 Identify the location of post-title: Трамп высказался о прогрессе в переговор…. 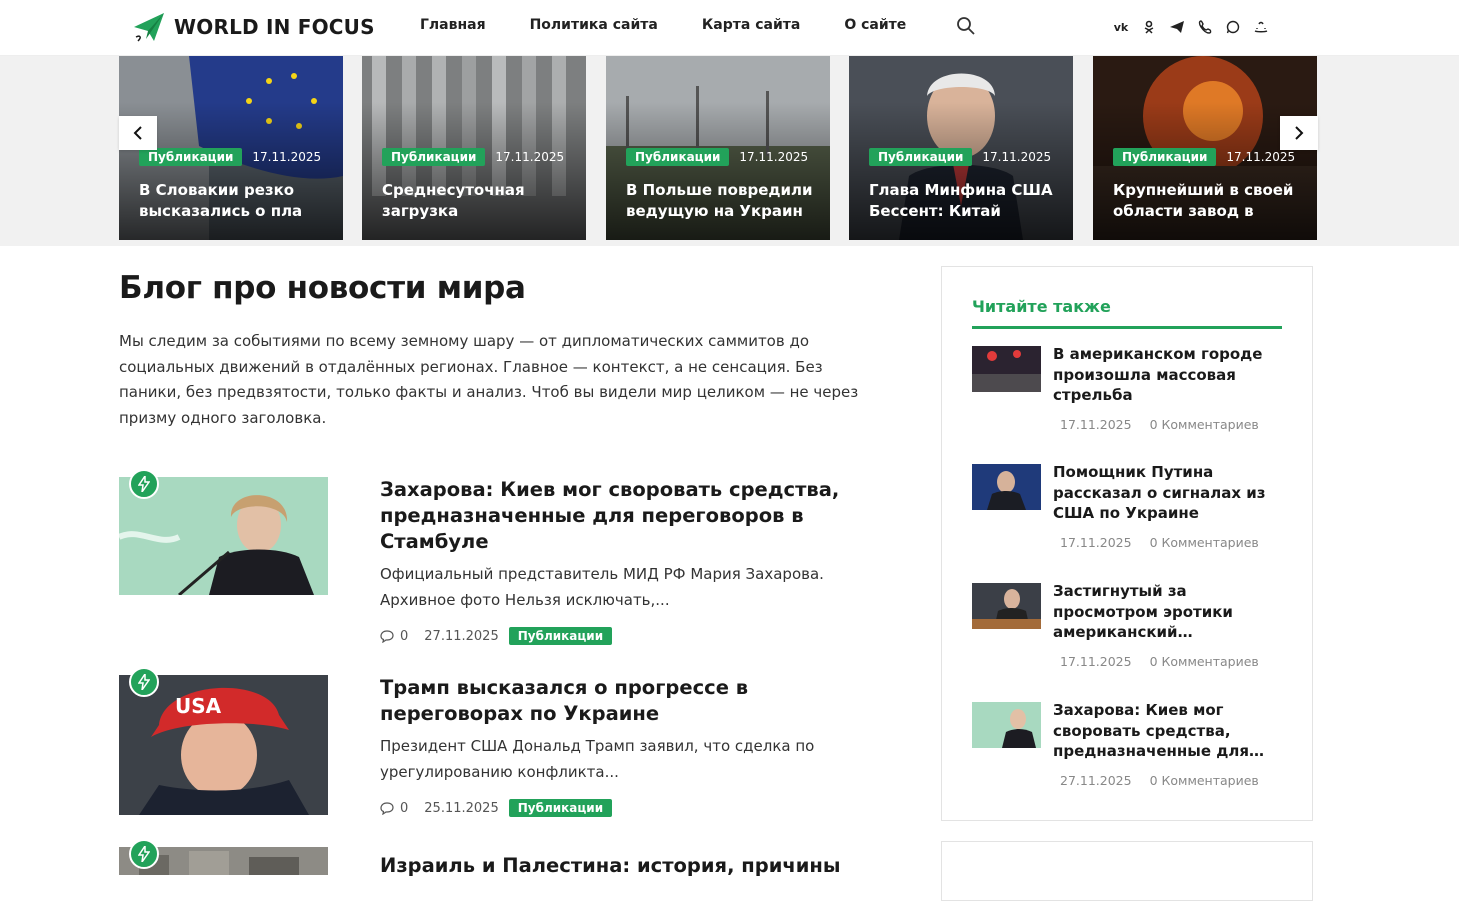
(615, 701).